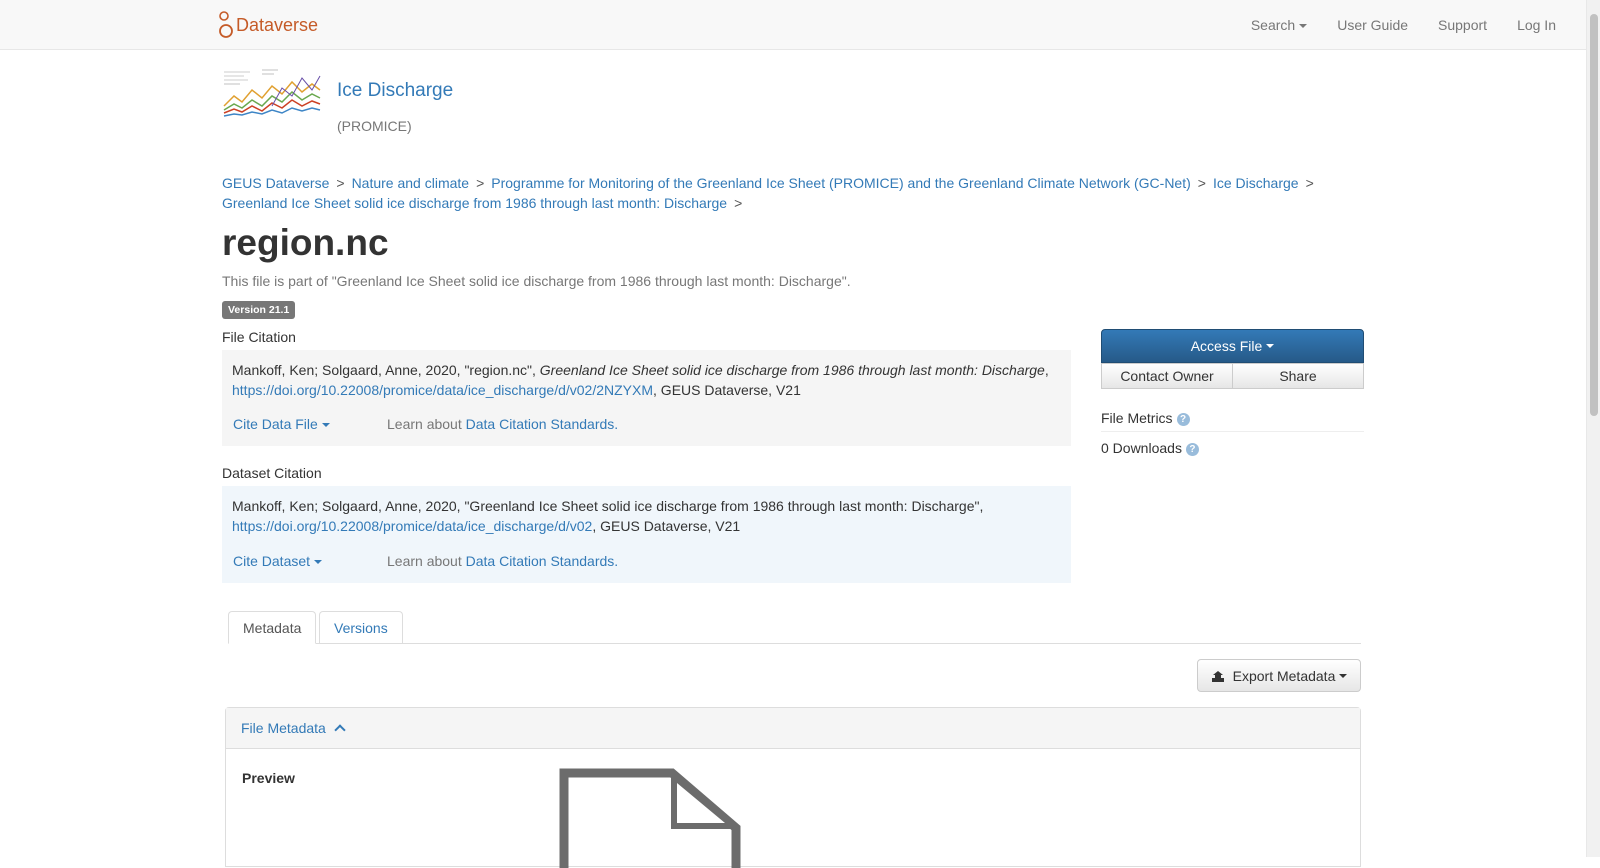 Image resolution: width=1600 pixels, height=868 pixels. Describe the element at coordinates (1217, 676) in the screenshot. I see `export-icon` at that location.